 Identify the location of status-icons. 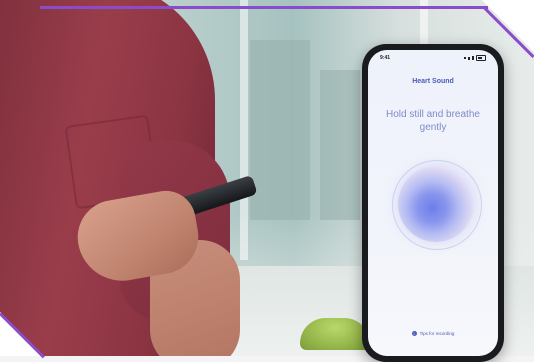
(475, 58).